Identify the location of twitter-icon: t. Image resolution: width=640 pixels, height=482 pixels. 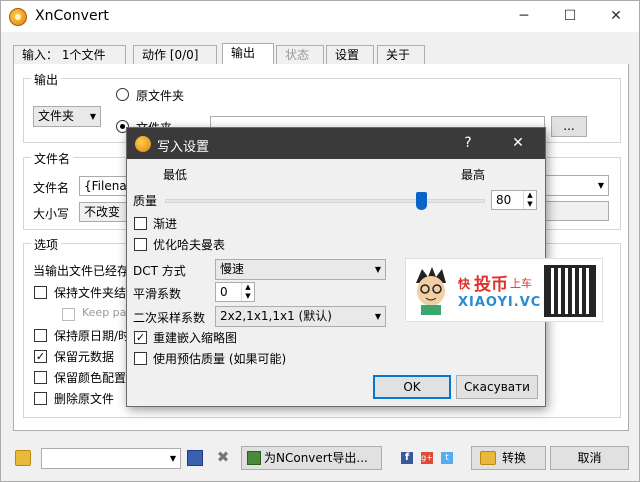
(447, 458).